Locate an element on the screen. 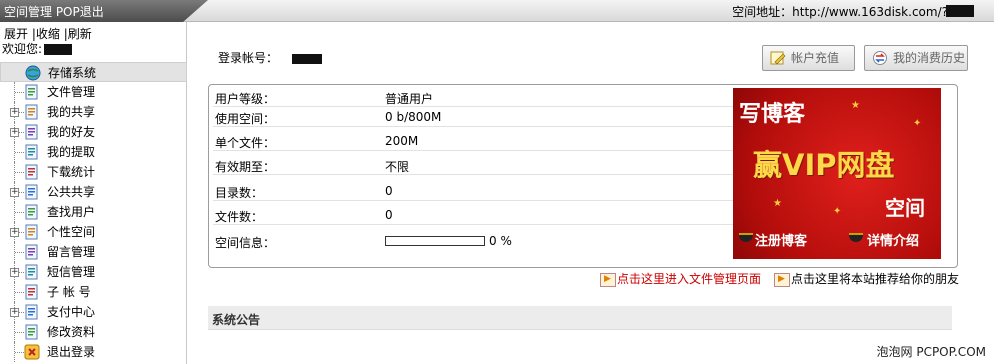  sidebar-item-label: 短信管理 is located at coordinates (71, 272).